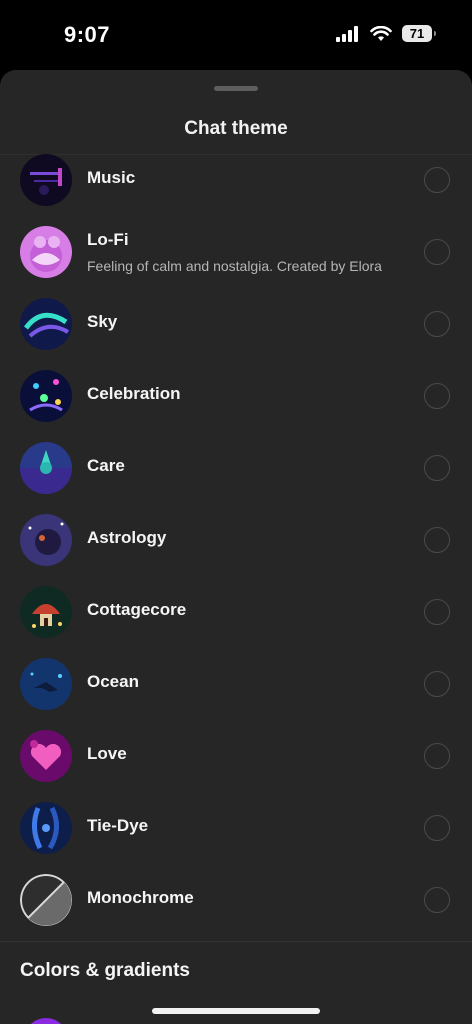 The image size is (472, 1024). What do you see at coordinates (236, 684) in the screenshot?
I see `theme-row-ocean: Ocean` at bounding box center [236, 684].